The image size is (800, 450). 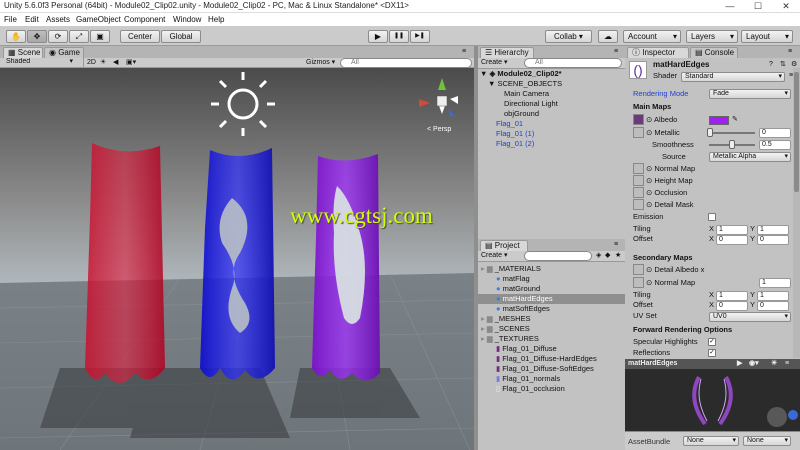 What do you see at coordinates (638, 269) in the screenshot?
I see `detail-albedo-slot` at bounding box center [638, 269].